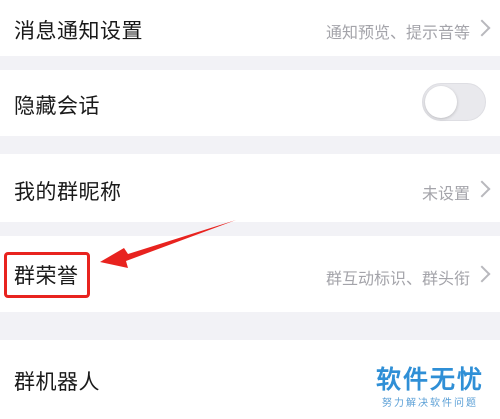 This screenshot has height=419, width=500. What do you see at coordinates (57, 106) in the screenshot?
I see `row-label: 隐藏会话` at bounding box center [57, 106].